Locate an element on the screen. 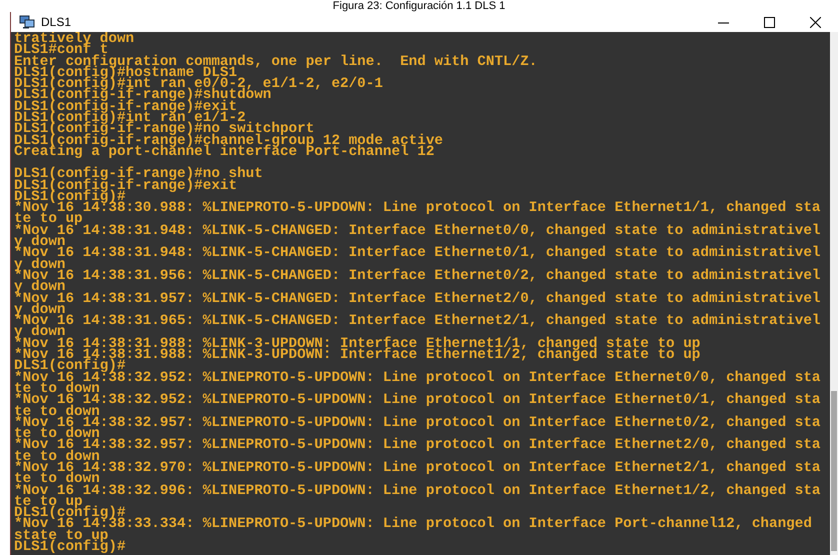 The height and width of the screenshot is (555, 838). terminal-line: Creating a port-channel interface Port-channel 12 is located at coordinates (224, 152).